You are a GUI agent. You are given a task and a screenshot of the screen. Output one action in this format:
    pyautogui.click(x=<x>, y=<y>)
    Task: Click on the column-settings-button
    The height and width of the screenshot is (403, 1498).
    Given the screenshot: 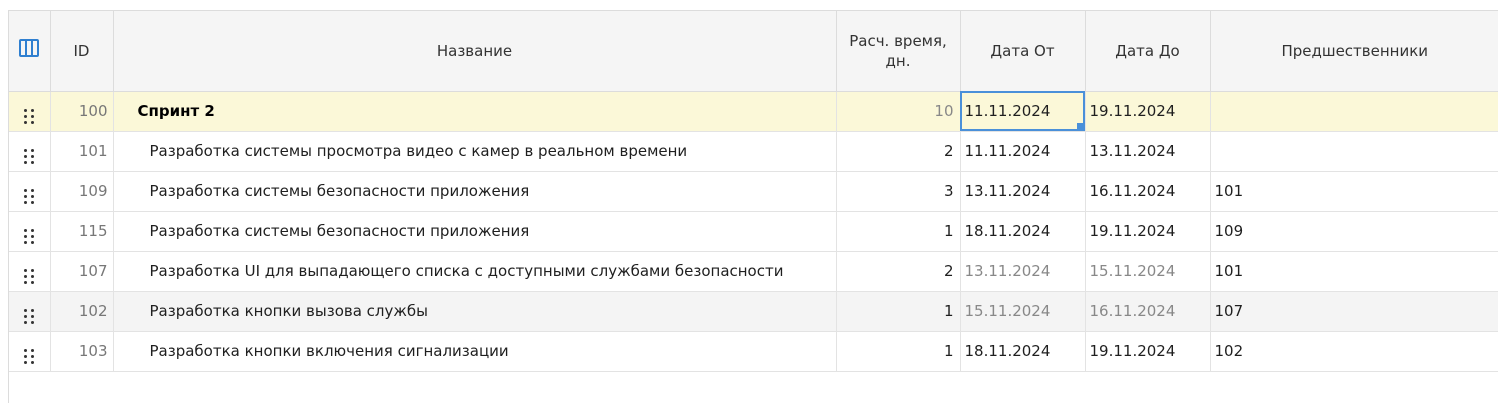 What is the action you would take?
    pyautogui.click(x=30, y=51)
    